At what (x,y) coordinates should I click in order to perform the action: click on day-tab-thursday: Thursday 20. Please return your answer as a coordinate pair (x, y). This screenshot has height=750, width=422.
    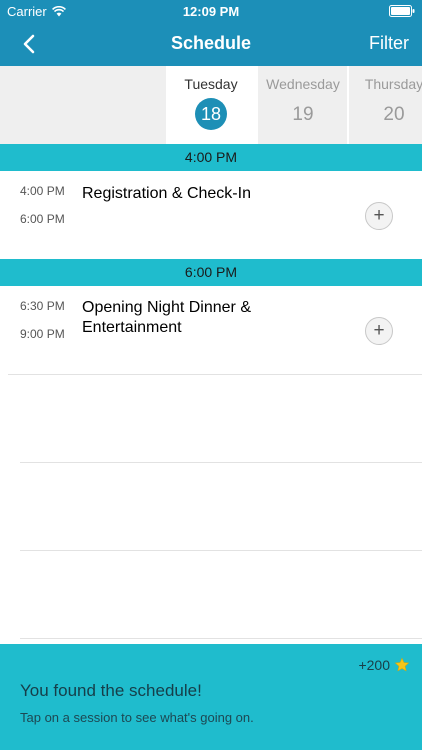
    Looking at the image, I should click on (385, 105).